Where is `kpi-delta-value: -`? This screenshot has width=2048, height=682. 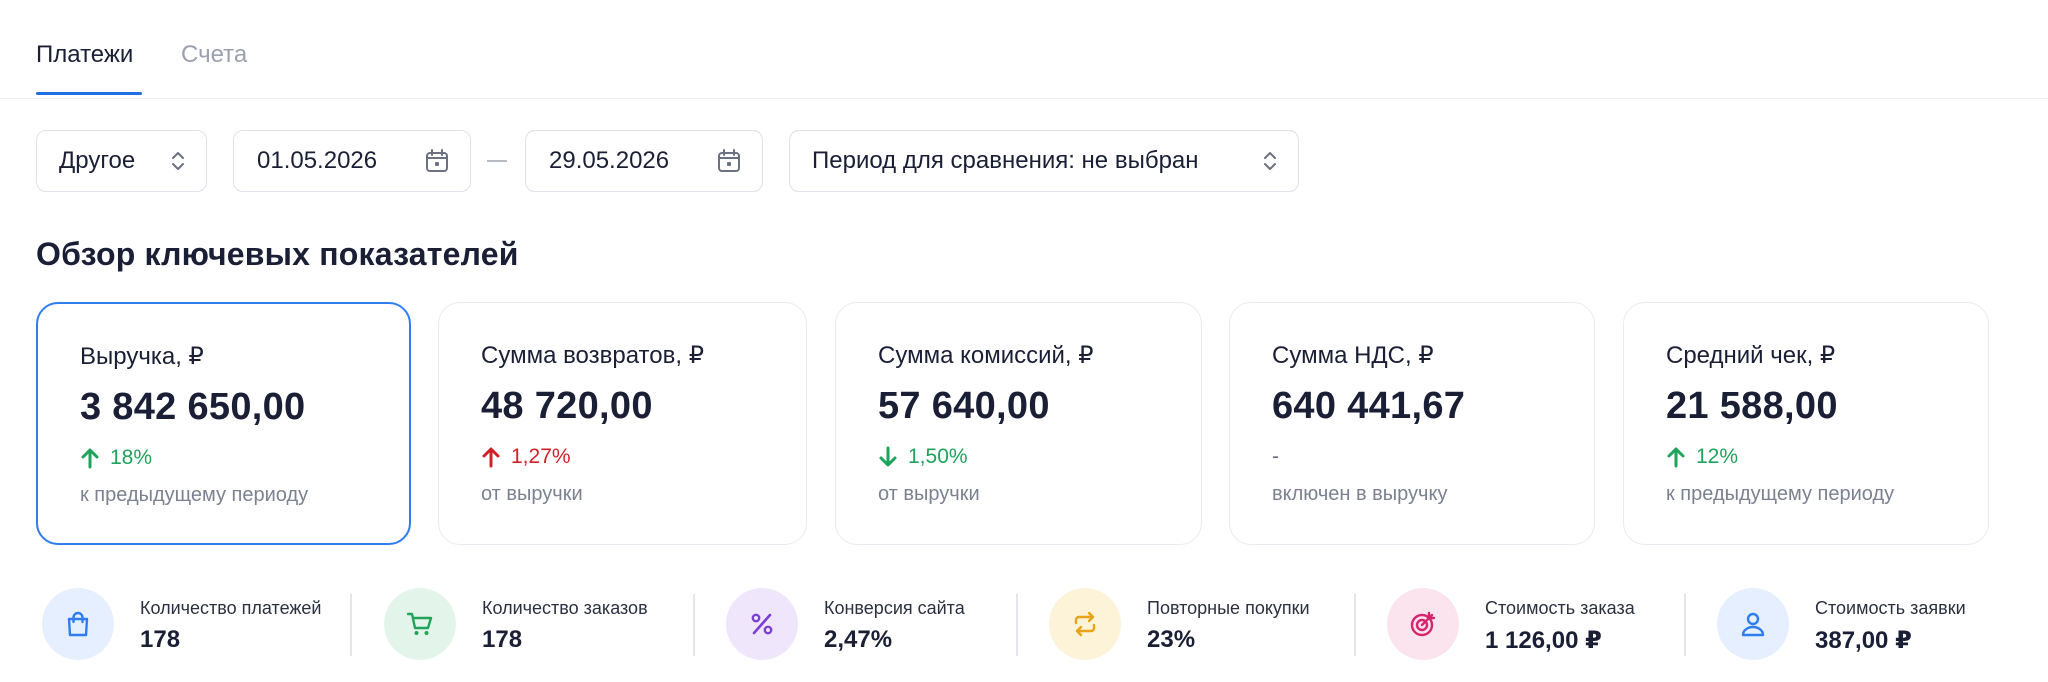 kpi-delta-value: - is located at coordinates (1275, 456).